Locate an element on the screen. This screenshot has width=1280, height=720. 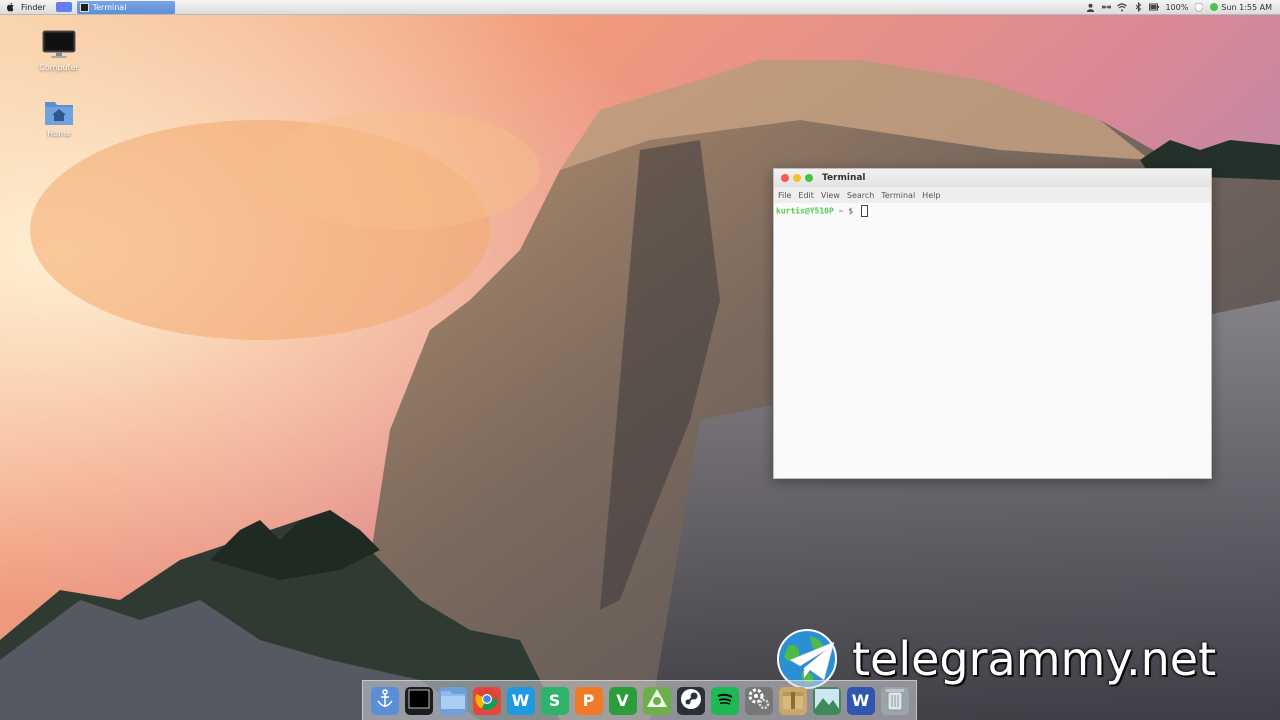
vim-icon: V is located at coordinates (622, 700).